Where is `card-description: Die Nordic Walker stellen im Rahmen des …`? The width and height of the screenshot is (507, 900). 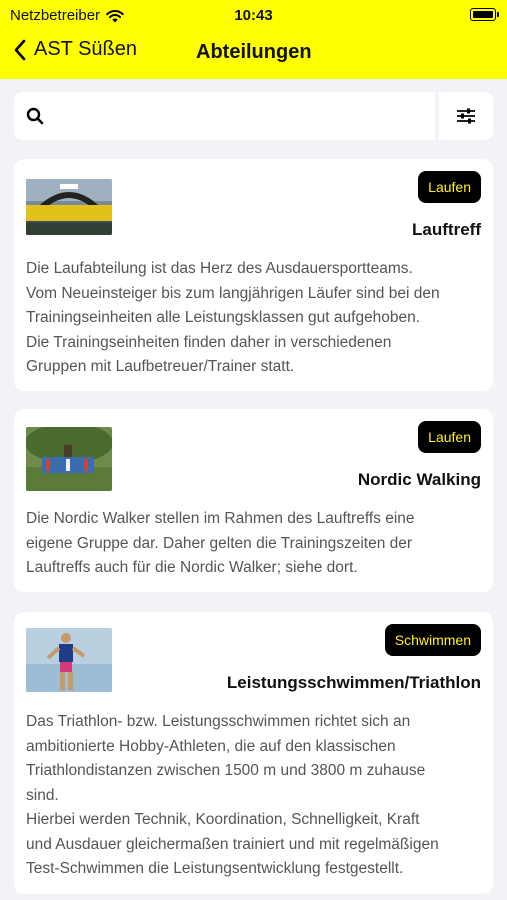
card-description: Die Nordic Walker stellen im Rahmen des … is located at coordinates (220, 543).